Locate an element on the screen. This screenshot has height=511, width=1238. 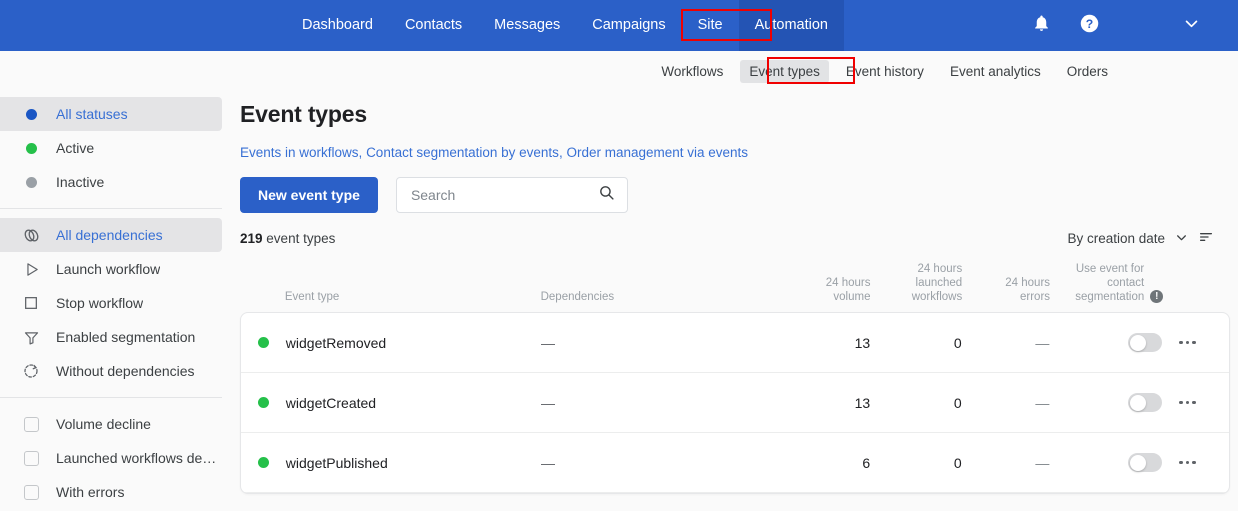
event-types-count: 219 event types is located at coordinates (287, 238).